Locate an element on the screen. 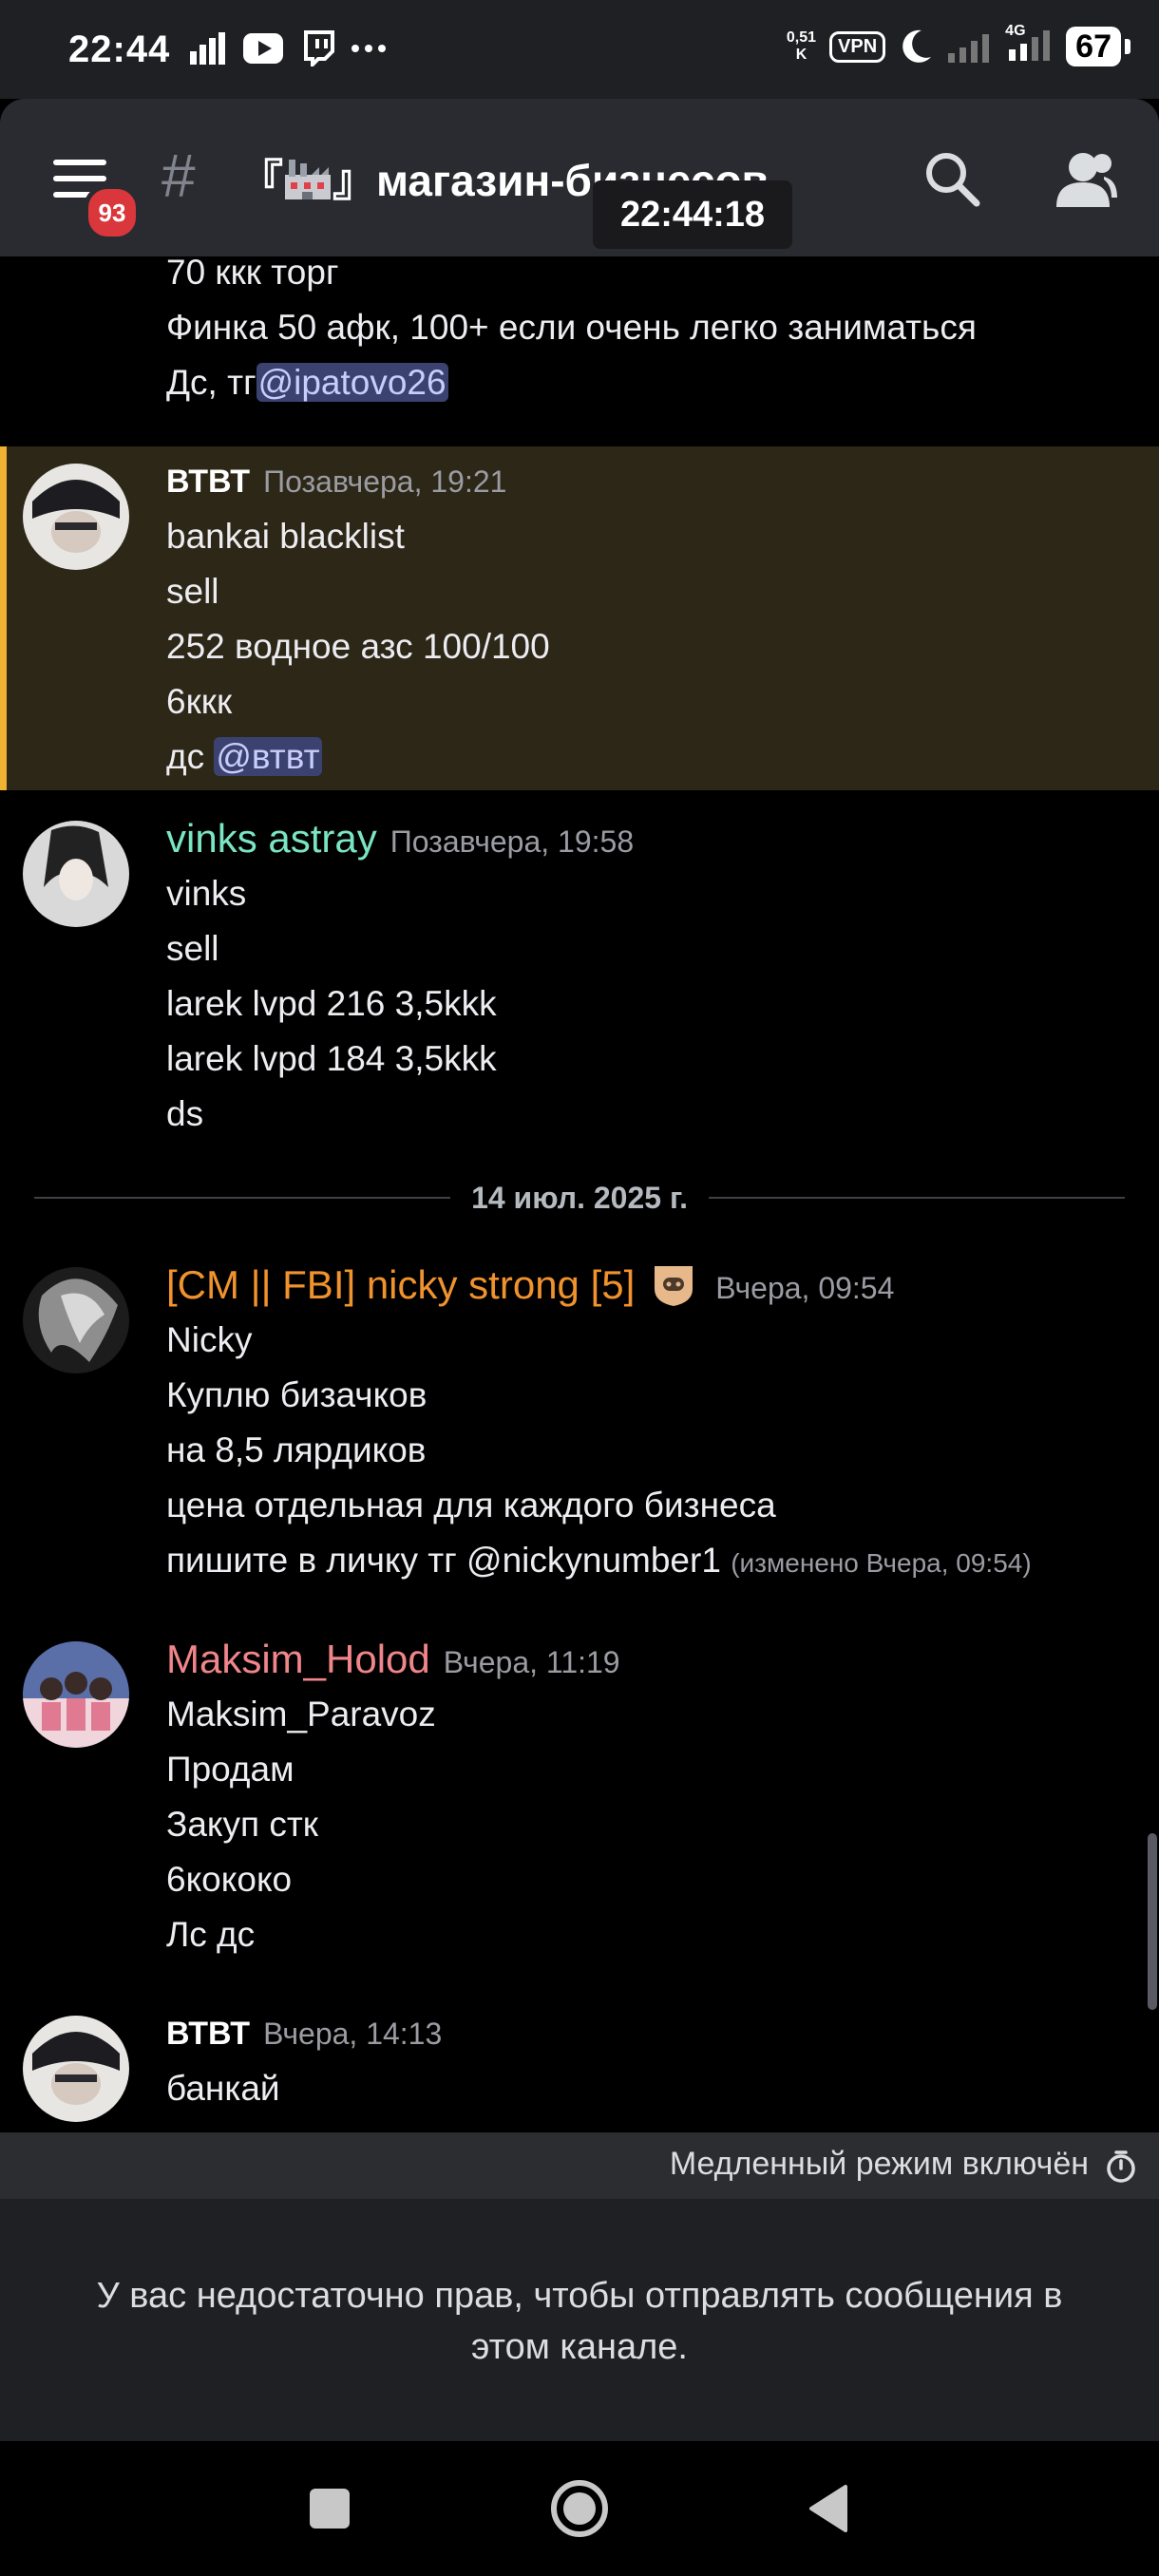 The image size is (1159, 2576). slowmode-bar: Медленный режим включён is located at coordinates (579, 2165).